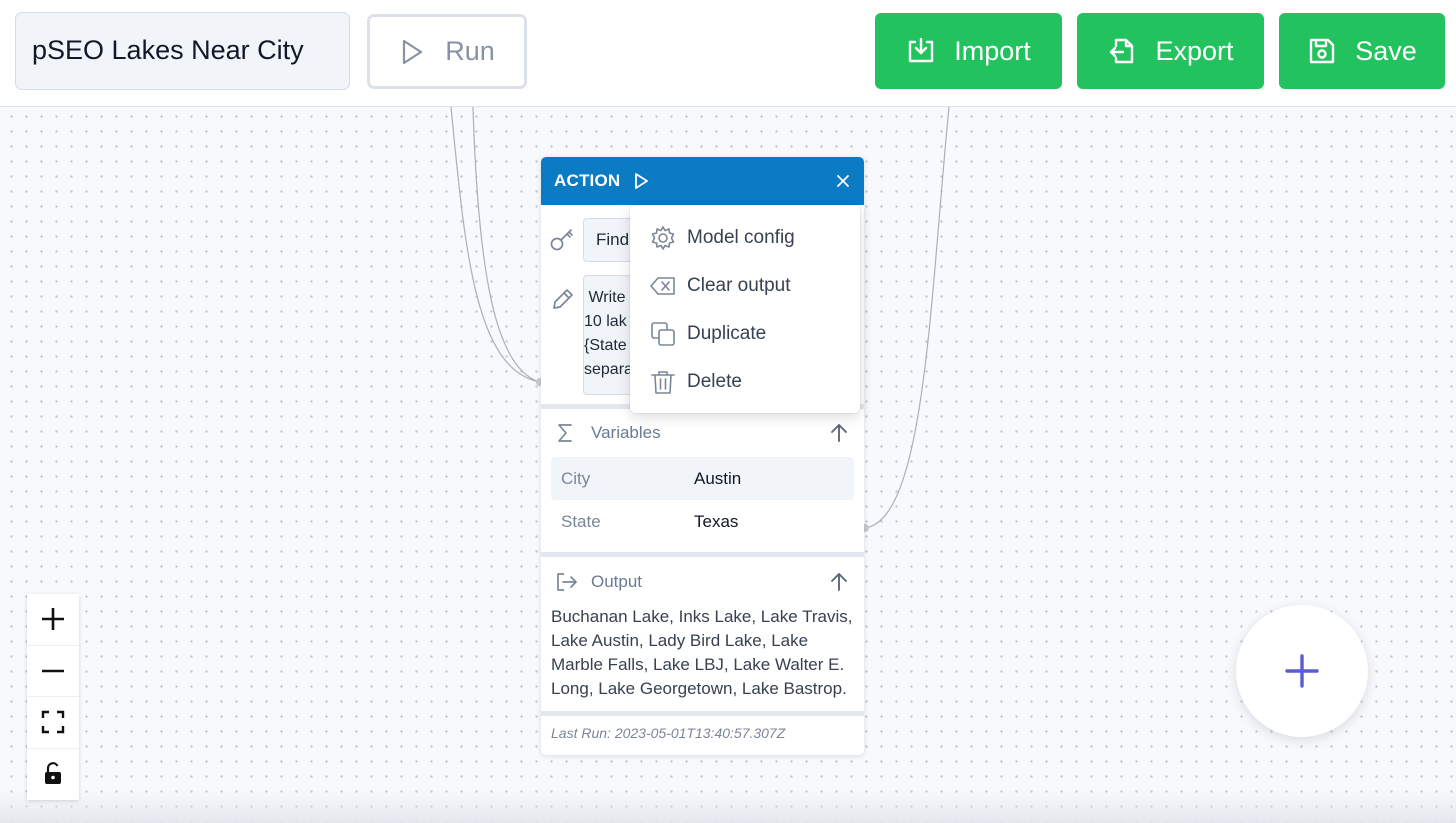  I want to click on file-export-icon, so click(1122, 51).